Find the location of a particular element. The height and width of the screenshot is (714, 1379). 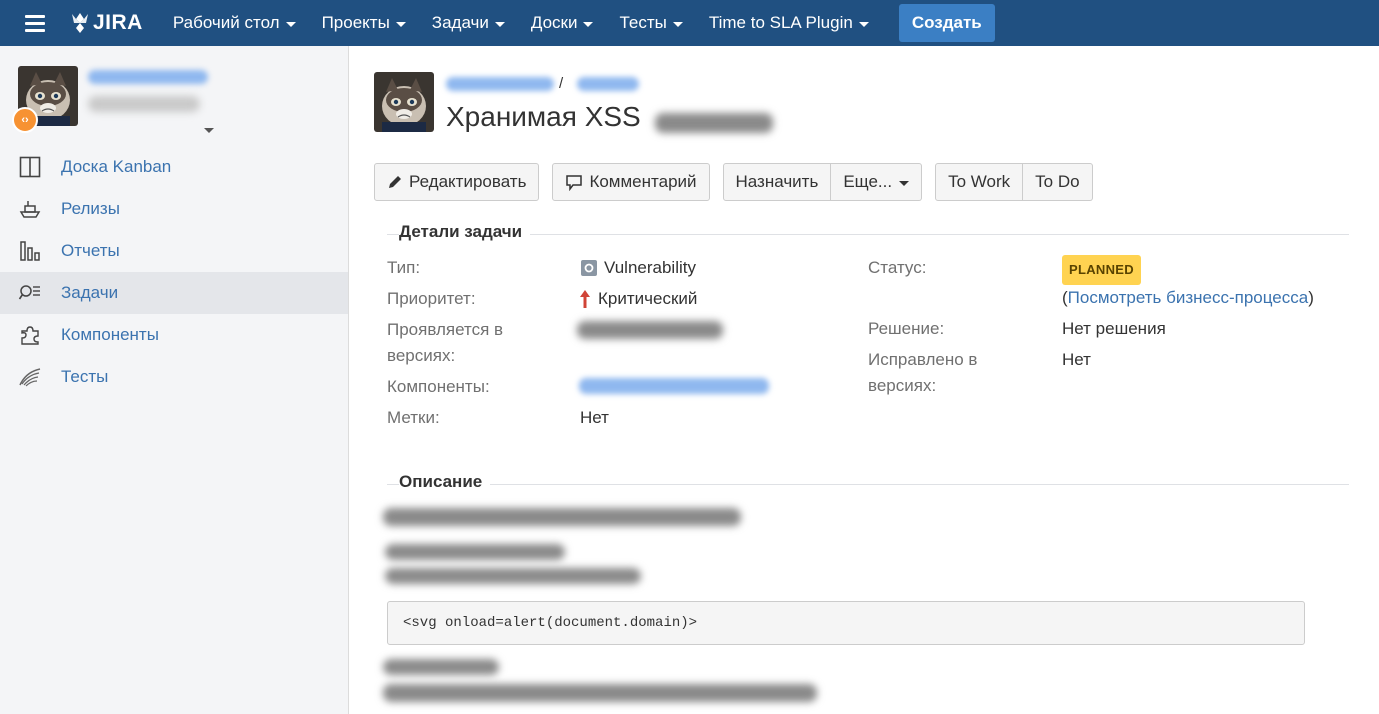

labels-label: Метки: is located at coordinates (413, 417).